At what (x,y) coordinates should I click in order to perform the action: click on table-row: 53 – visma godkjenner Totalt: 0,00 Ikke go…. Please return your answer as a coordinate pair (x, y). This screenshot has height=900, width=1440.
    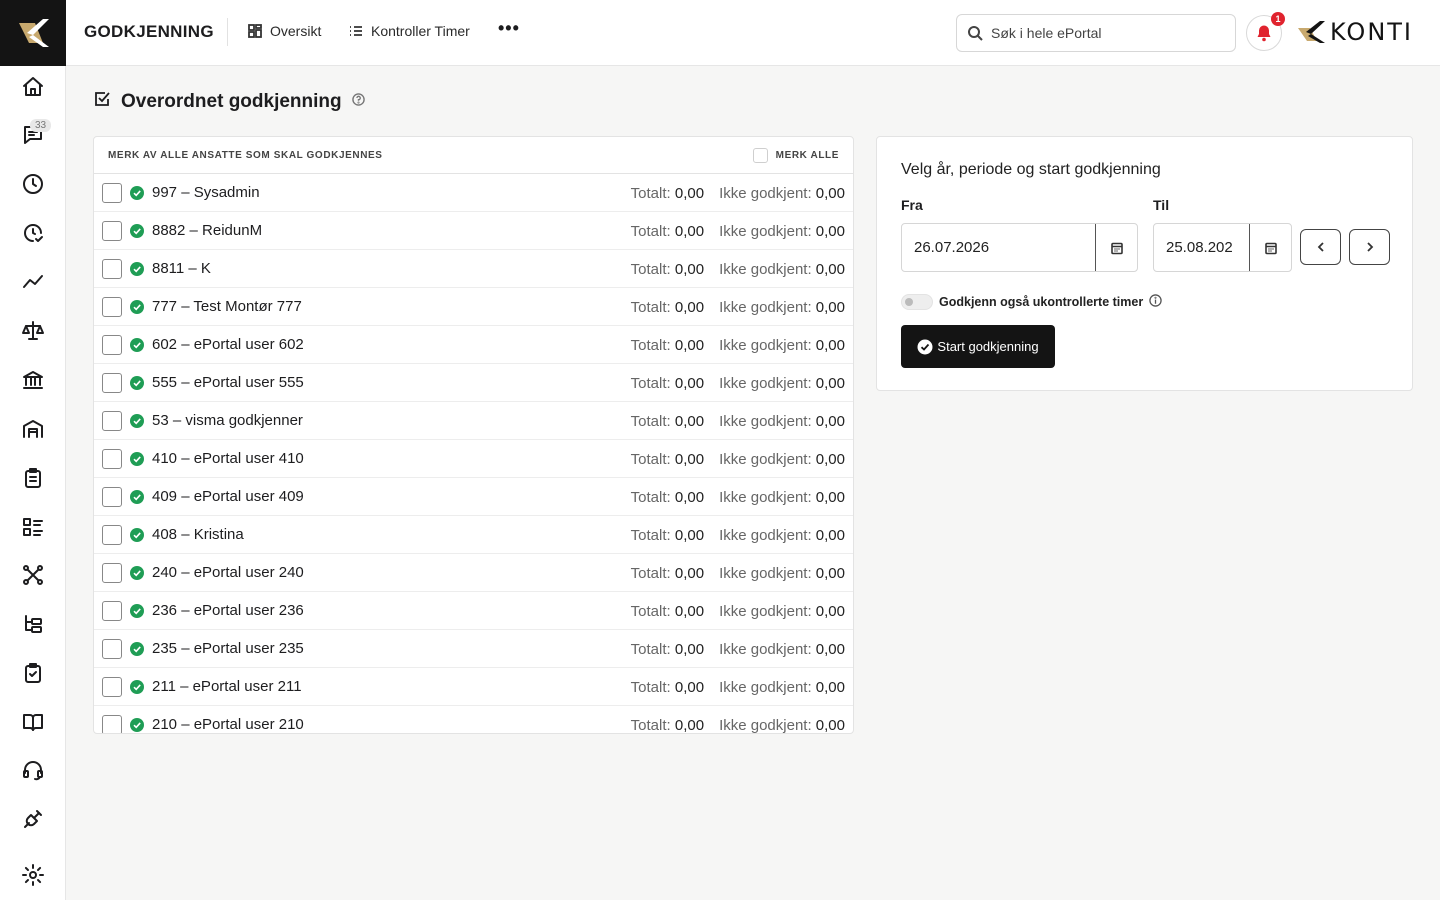
    Looking at the image, I should click on (473, 421).